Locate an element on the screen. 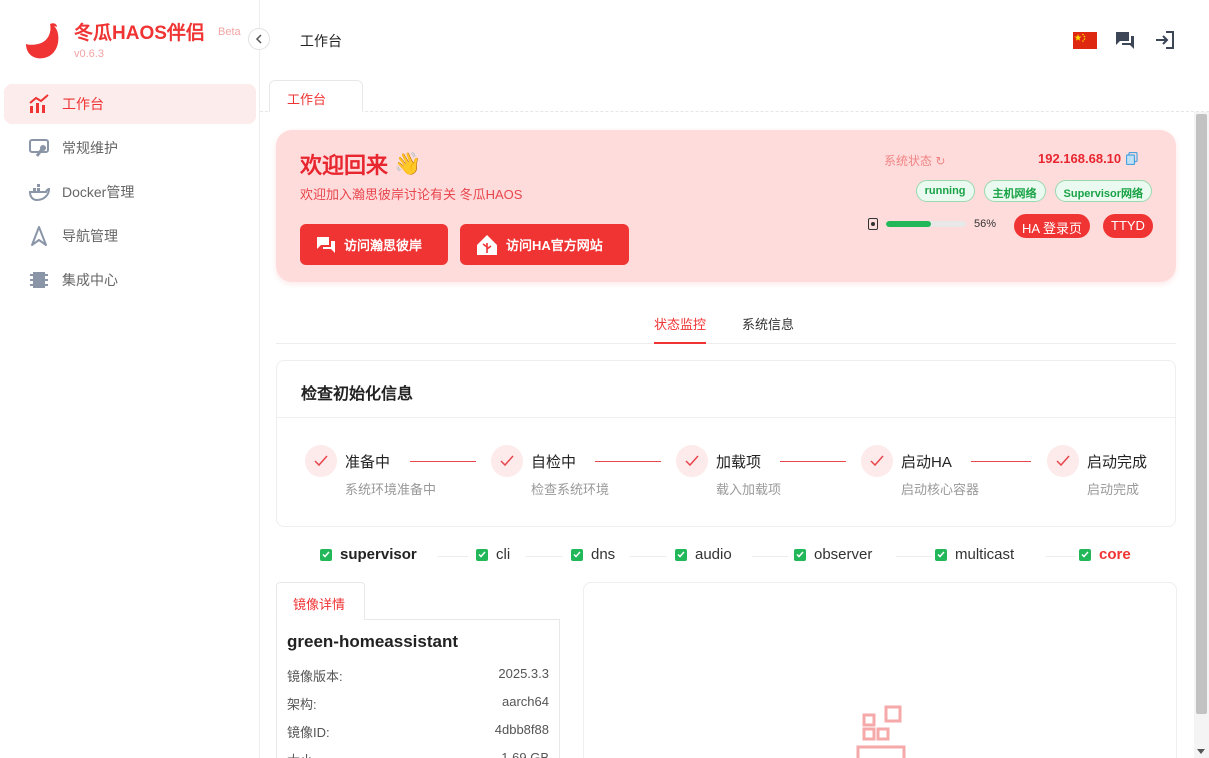  component-core: core is located at coordinates (1105, 554).